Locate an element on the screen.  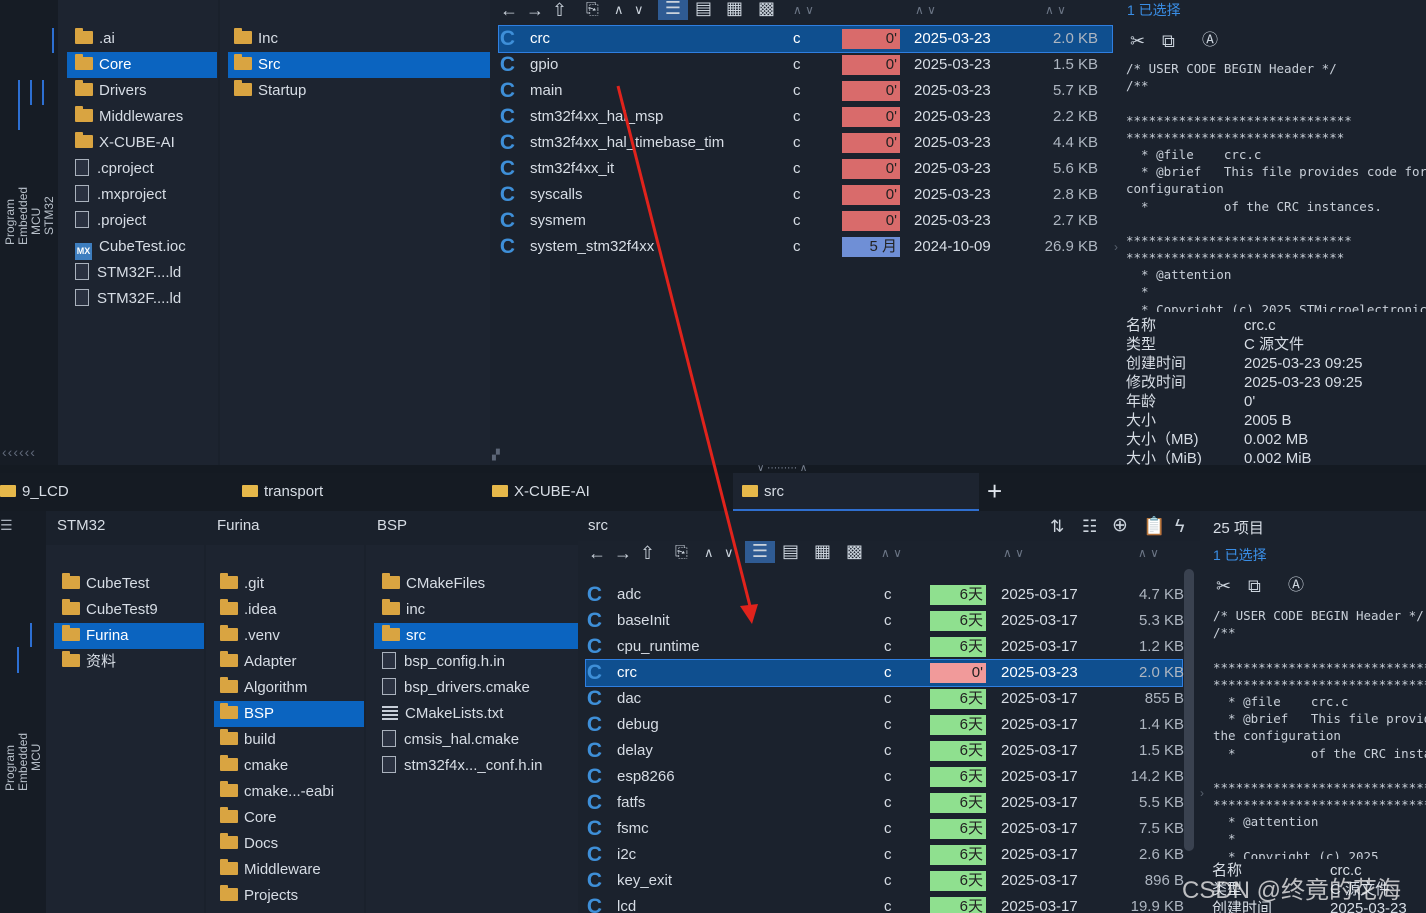
annotation-arrow is located at coordinates (687, 354).